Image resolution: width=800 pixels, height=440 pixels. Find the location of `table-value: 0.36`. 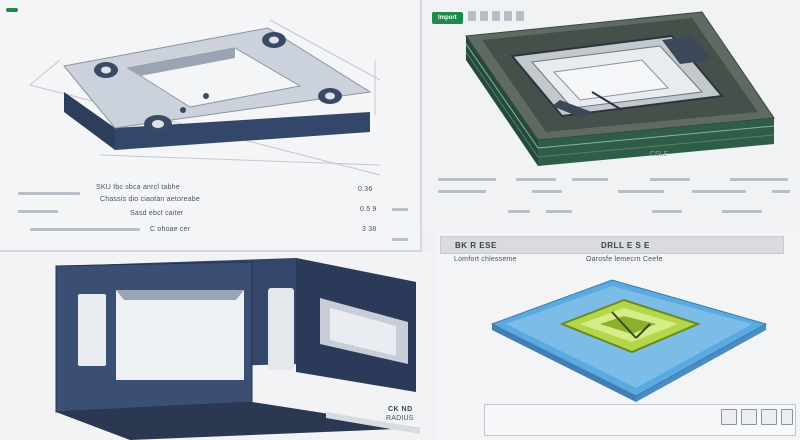

table-value: 0.36 is located at coordinates (365, 189).